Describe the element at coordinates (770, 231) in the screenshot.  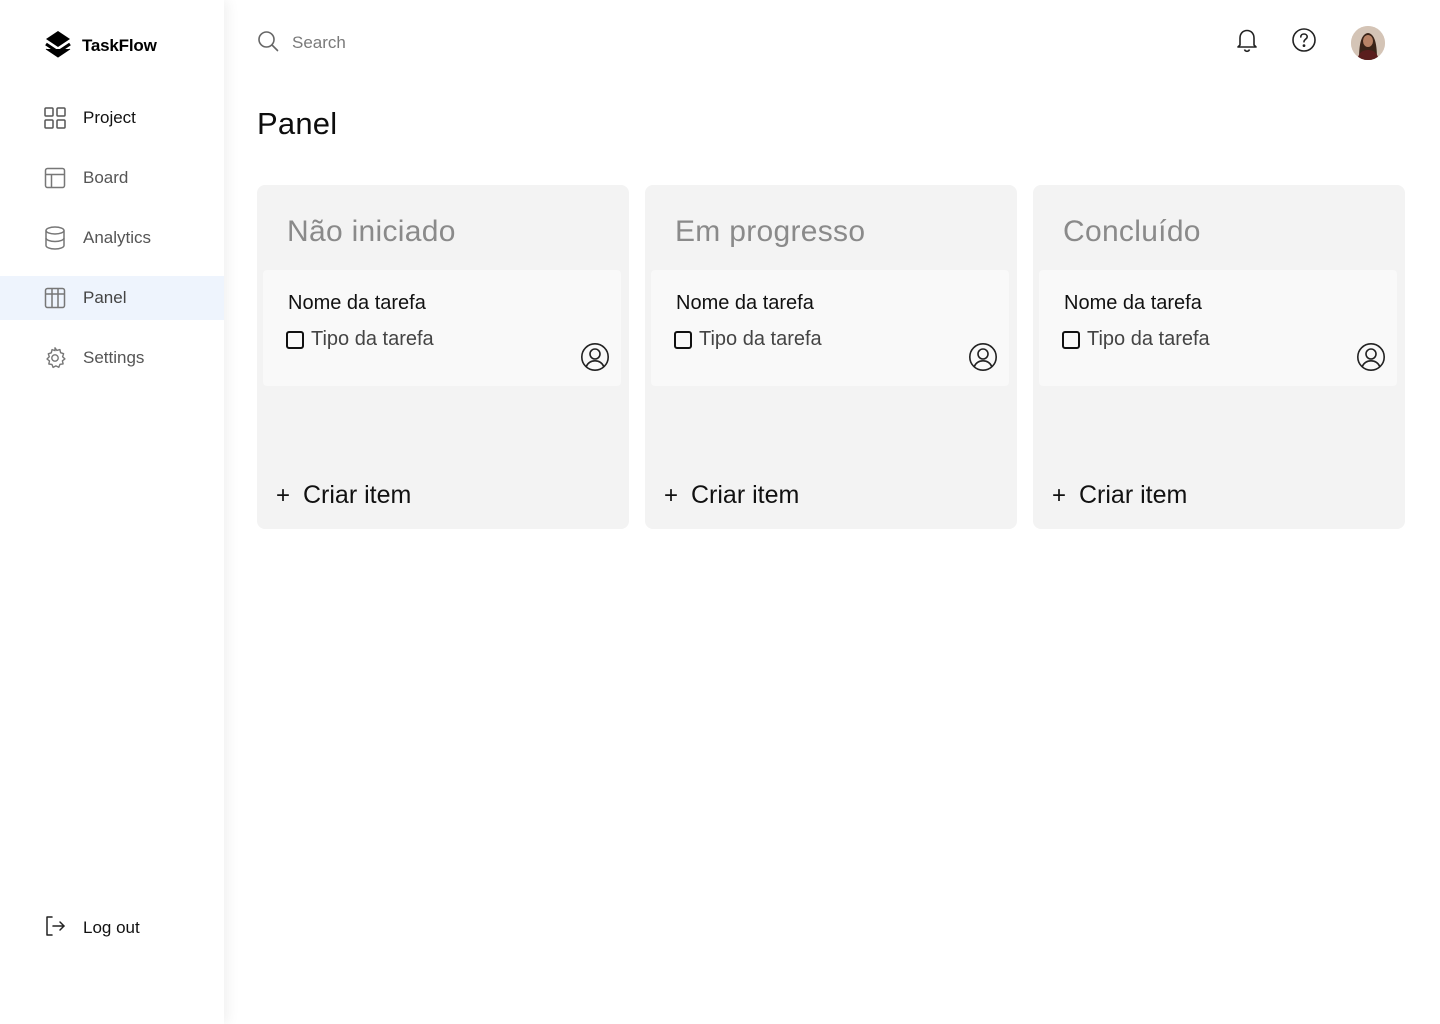
I see `column-title: Em progresso` at that location.